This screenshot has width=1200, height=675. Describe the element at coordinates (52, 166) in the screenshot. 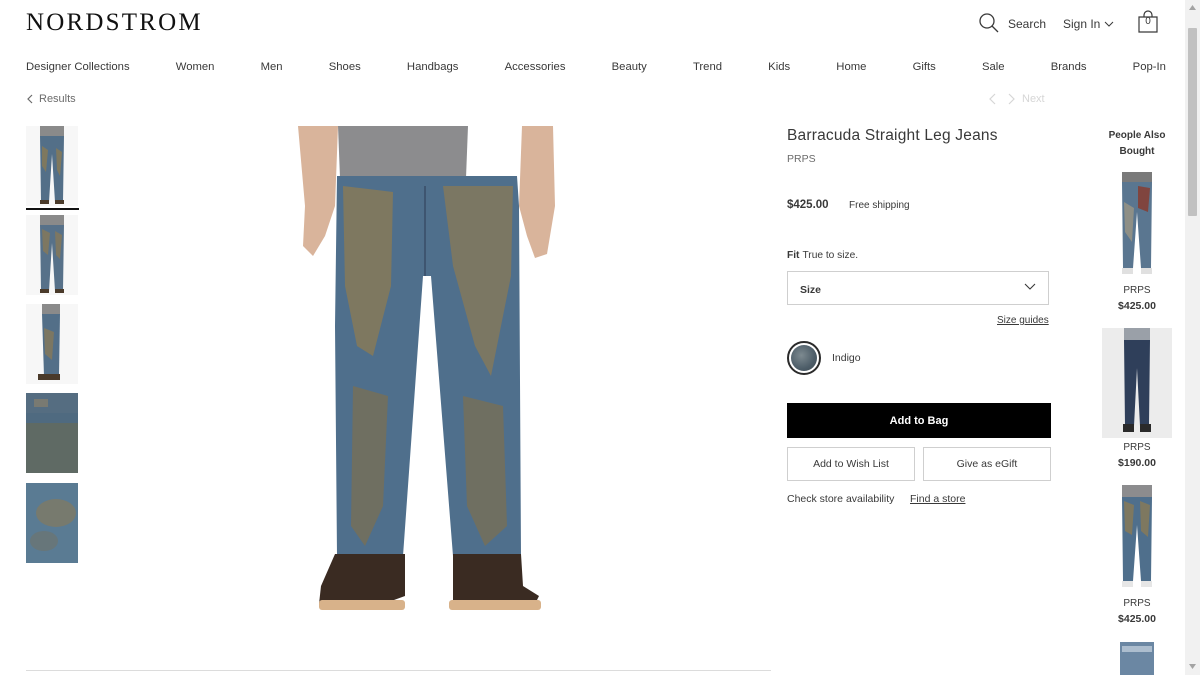

I see `thumbnail-front` at that location.